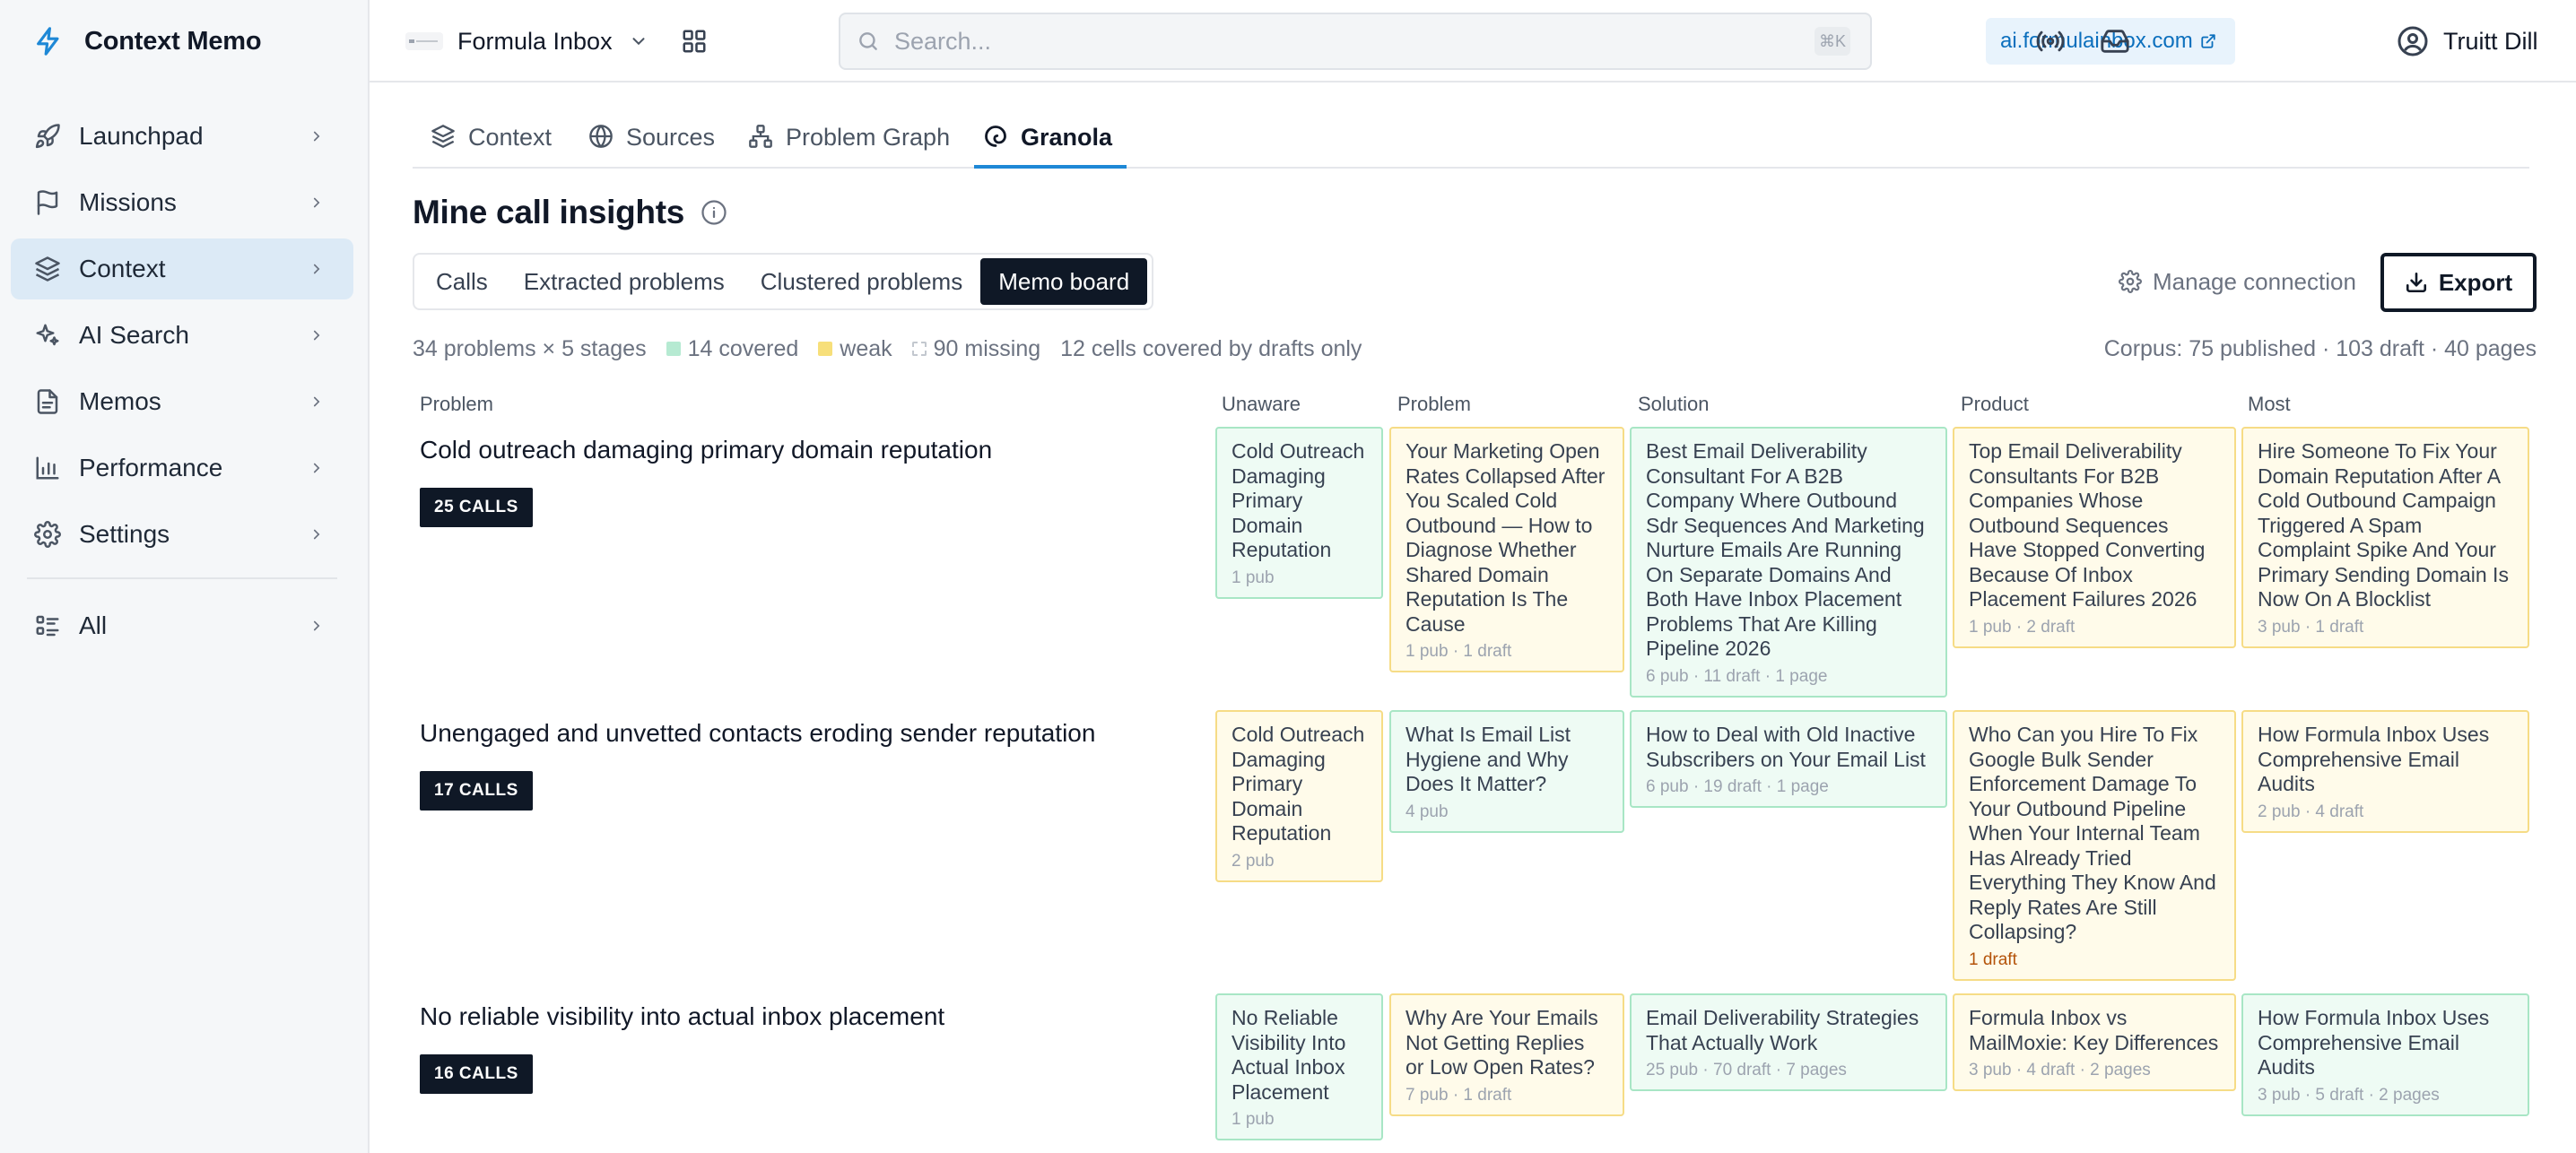 The width and height of the screenshot is (2576, 1153). I want to click on memo-cell-meta: 7 pub · 1 draft, so click(1458, 1095).